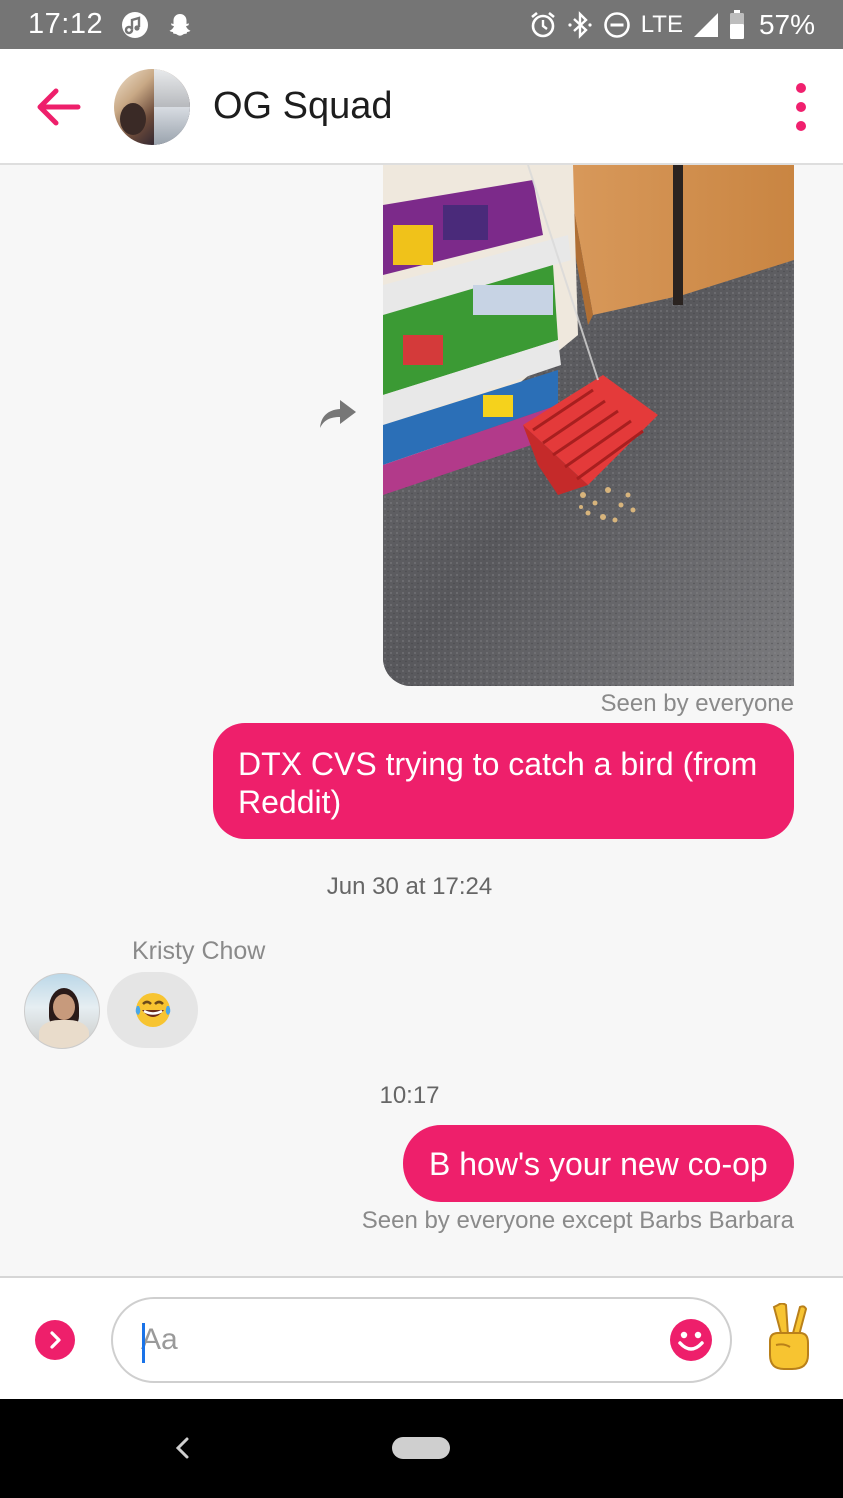 The image size is (843, 1498). I want to click on back-button, so click(57, 107).